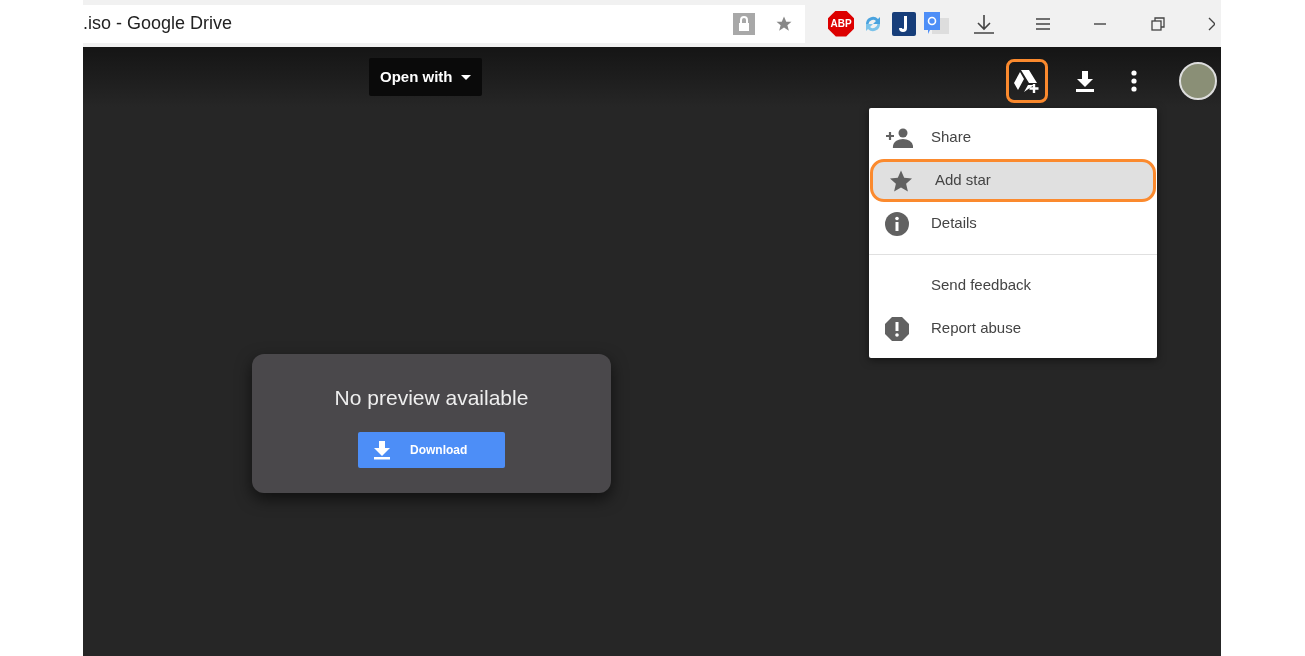 Image resolution: width=1305 pixels, height=656 pixels. Describe the element at coordinates (1013, 180) in the screenshot. I see `menu-item: Add star` at that location.